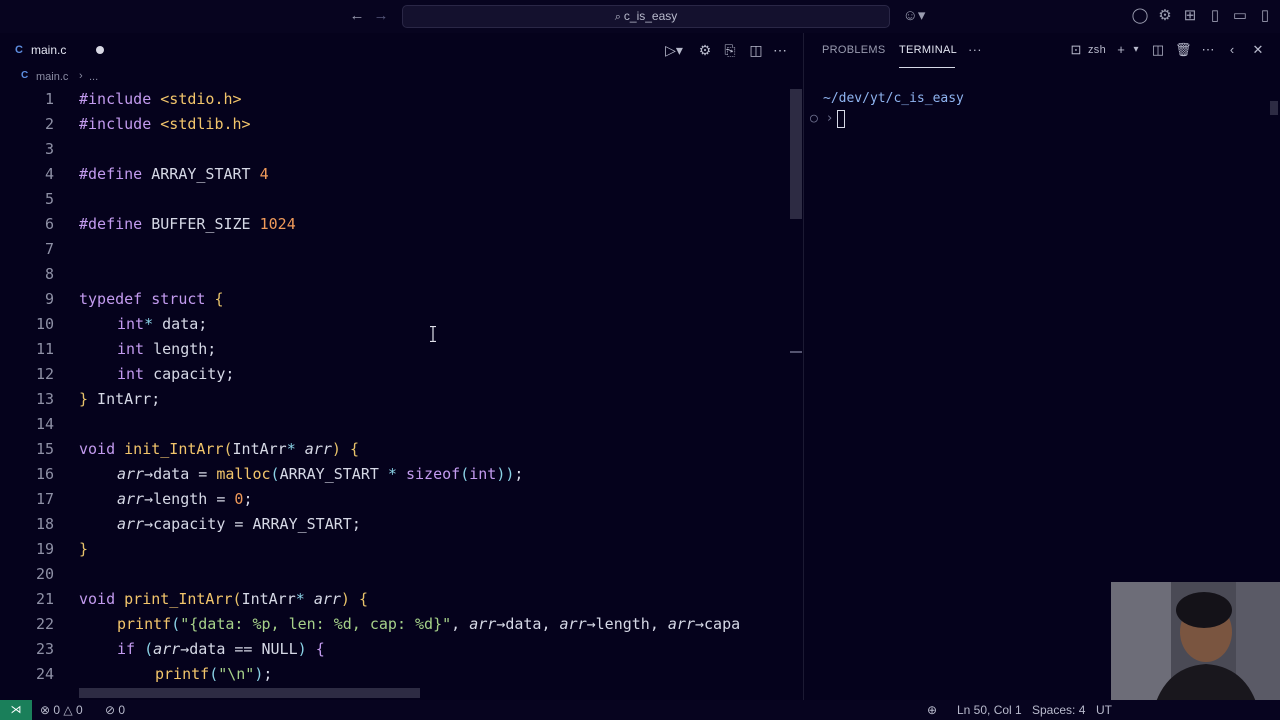 This screenshot has width=1280, height=720. What do you see at coordinates (401, 299) in the screenshot?
I see `code-line: 9 typedef struct {` at bounding box center [401, 299].